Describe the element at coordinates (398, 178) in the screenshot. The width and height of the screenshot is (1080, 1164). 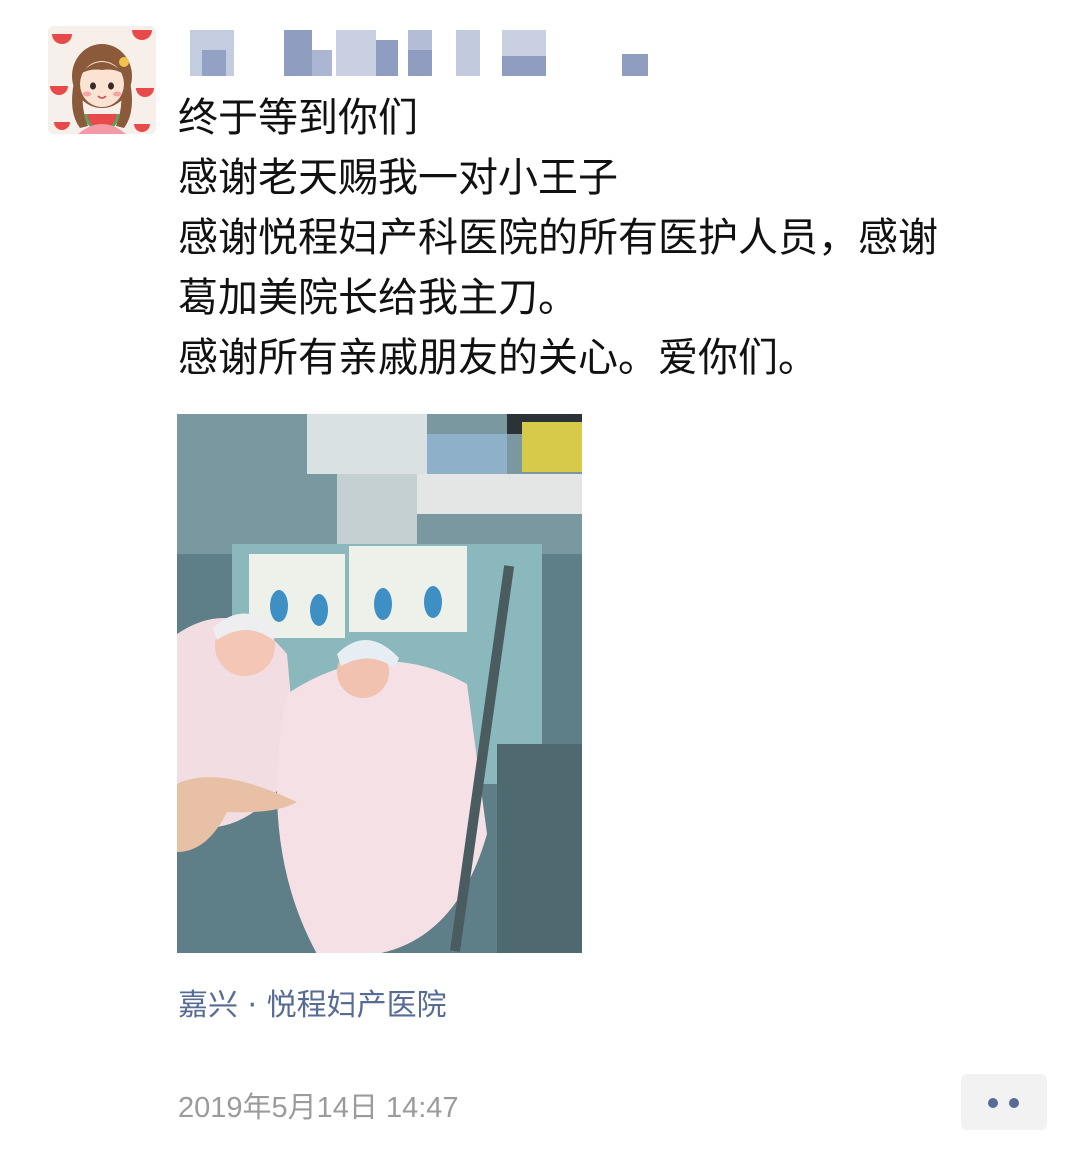
I see `post-text-line: 感谢老天赐我一对小王子` at that location.